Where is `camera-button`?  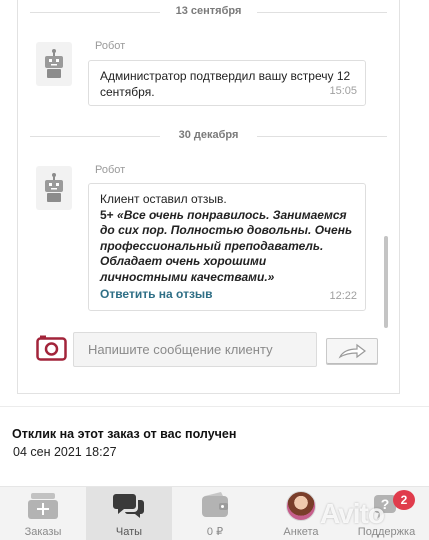 camera-button is located at coordinates (51, 348).